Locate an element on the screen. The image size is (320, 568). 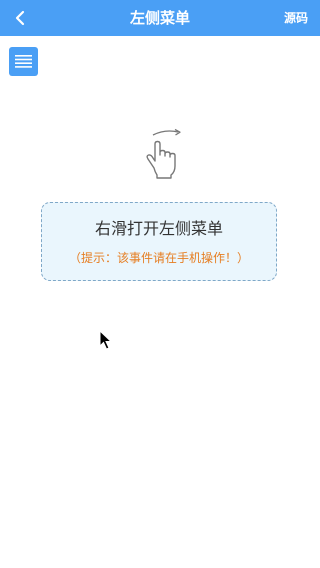
hint-box: 右滑打开左侧菜单 （提示：该事件请在手机操作！） is located at coordinates (159, 241).